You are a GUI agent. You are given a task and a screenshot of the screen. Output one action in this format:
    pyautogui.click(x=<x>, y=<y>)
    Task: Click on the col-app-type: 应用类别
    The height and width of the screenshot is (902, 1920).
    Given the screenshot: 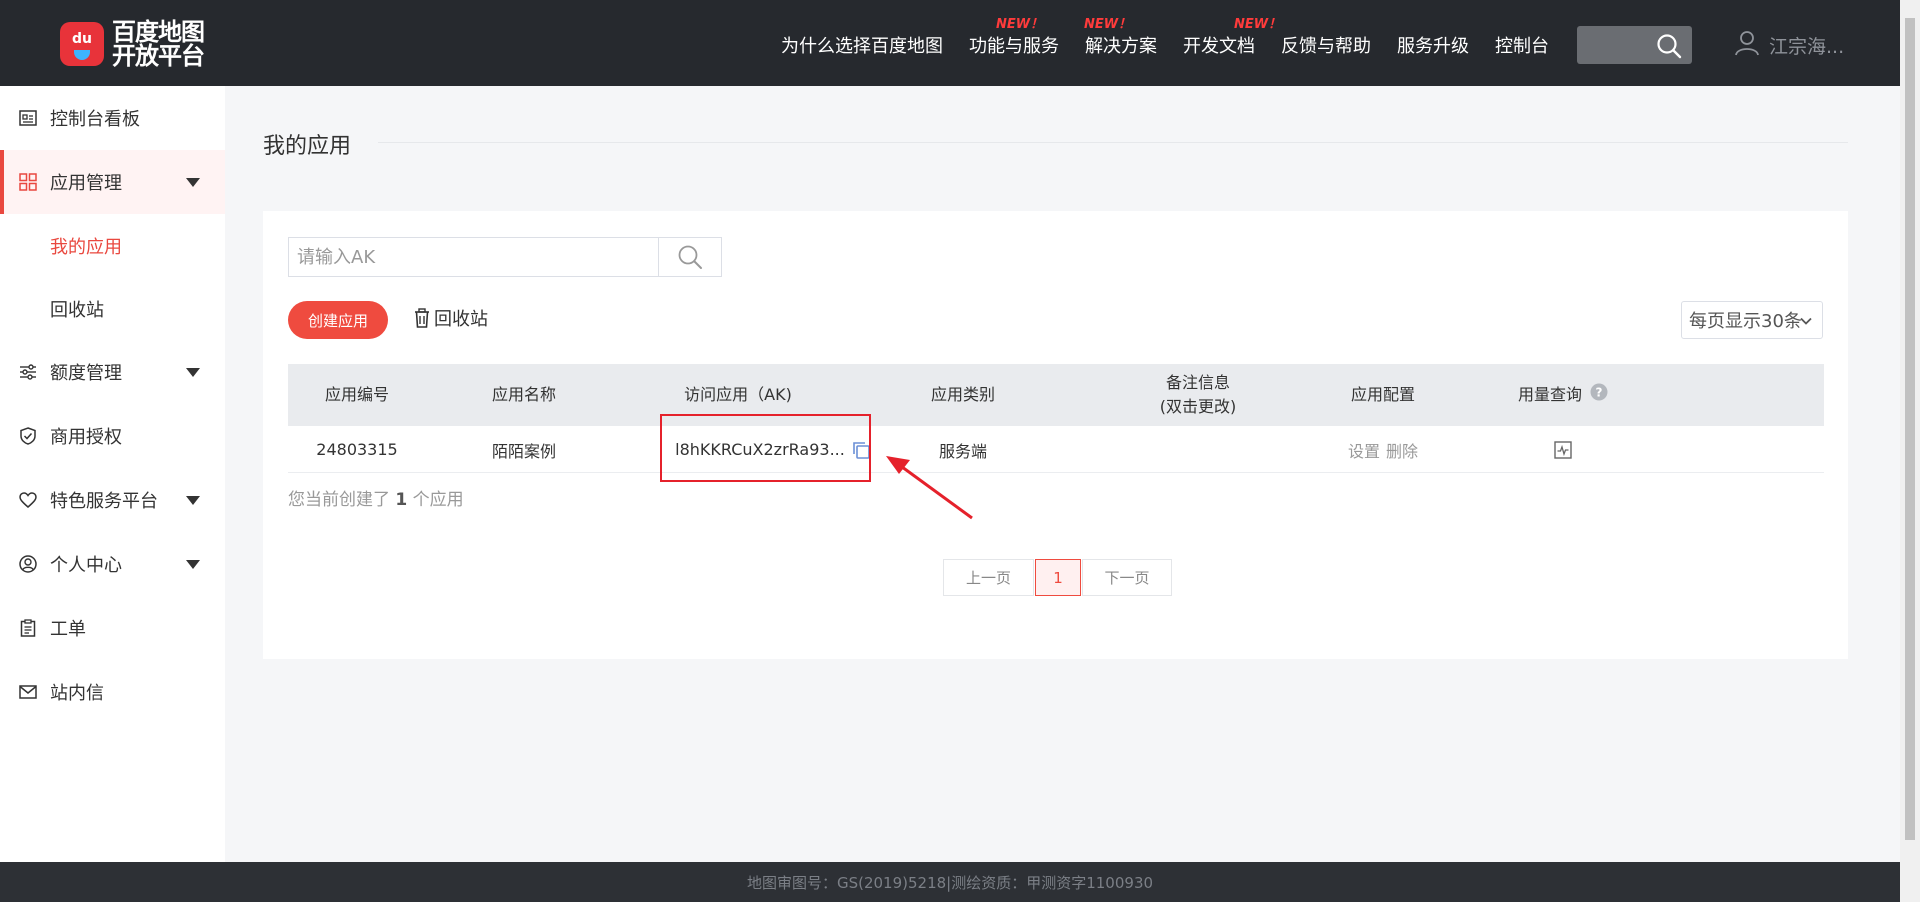 What is the action you would take?
    pyautogui.click(x=962, y=394)
    